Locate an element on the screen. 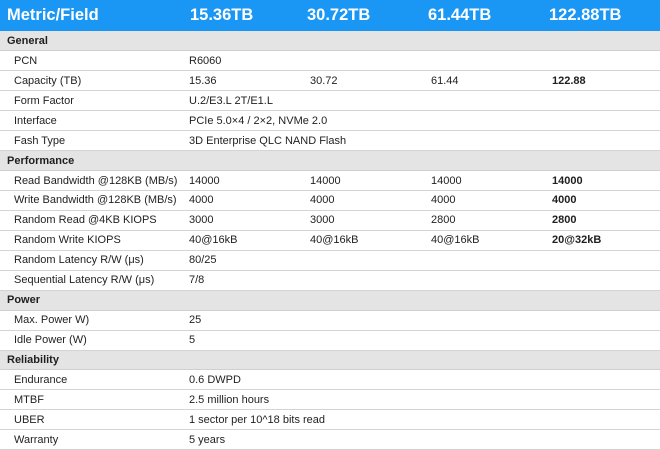  row-label: Read Bandwidth @128KB (MB/s) is located at coordinates (88, 180).